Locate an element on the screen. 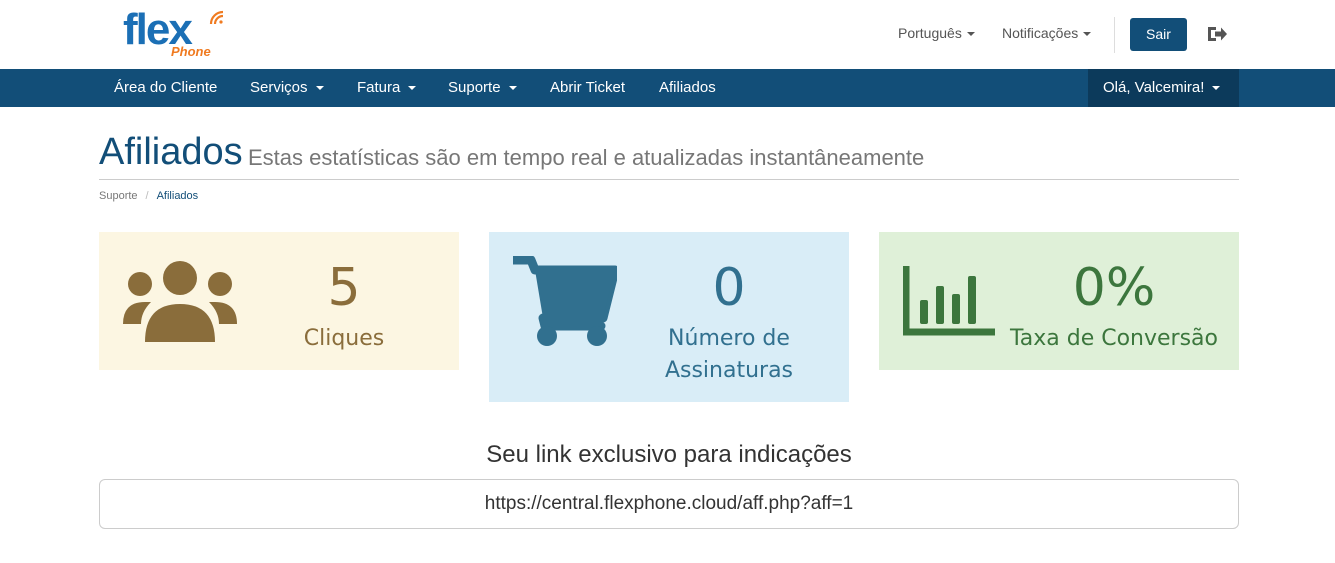  bar-chart-icon is located at coordinates (949, 301).